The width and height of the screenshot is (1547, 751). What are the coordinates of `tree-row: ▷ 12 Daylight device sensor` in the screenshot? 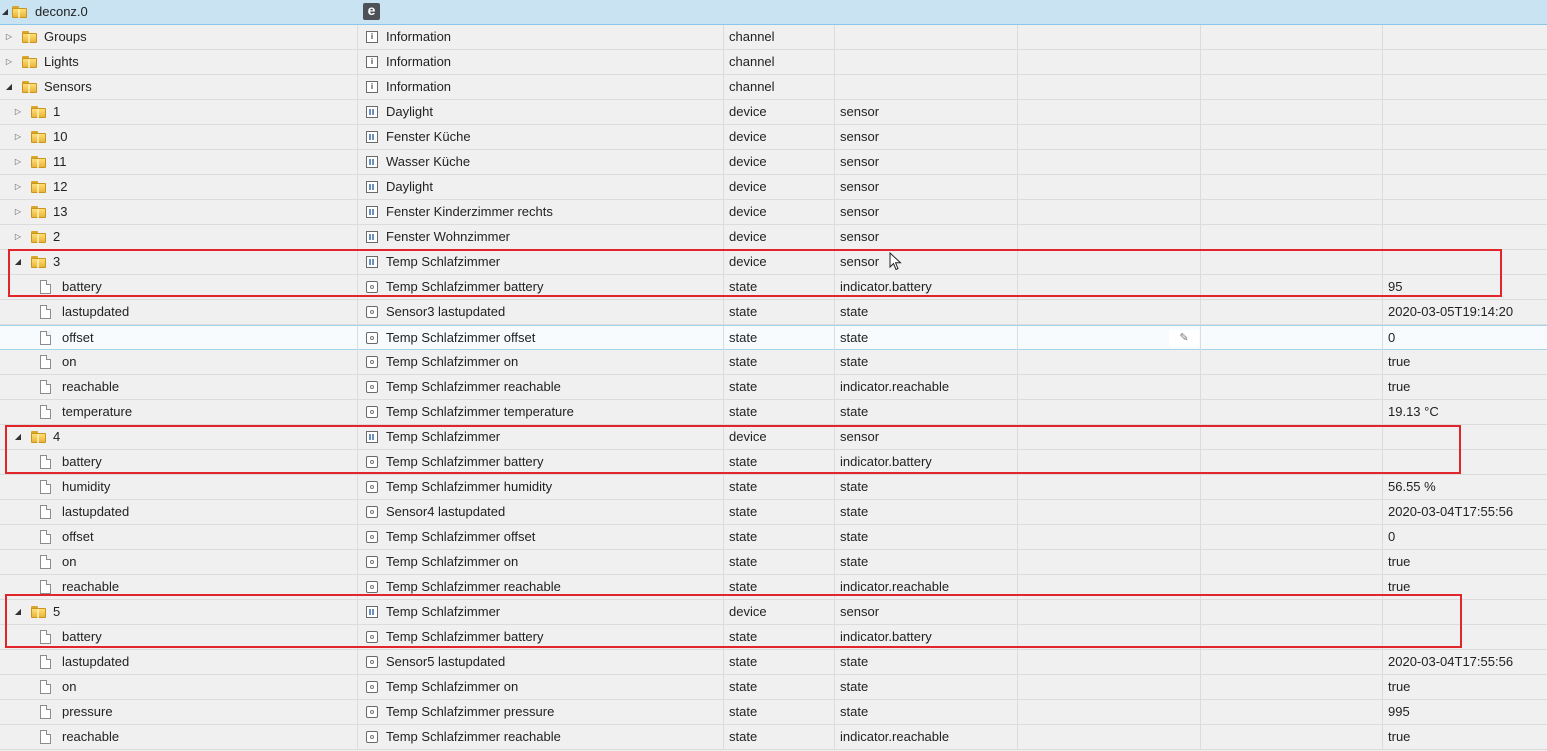 It's located at (773, 187).